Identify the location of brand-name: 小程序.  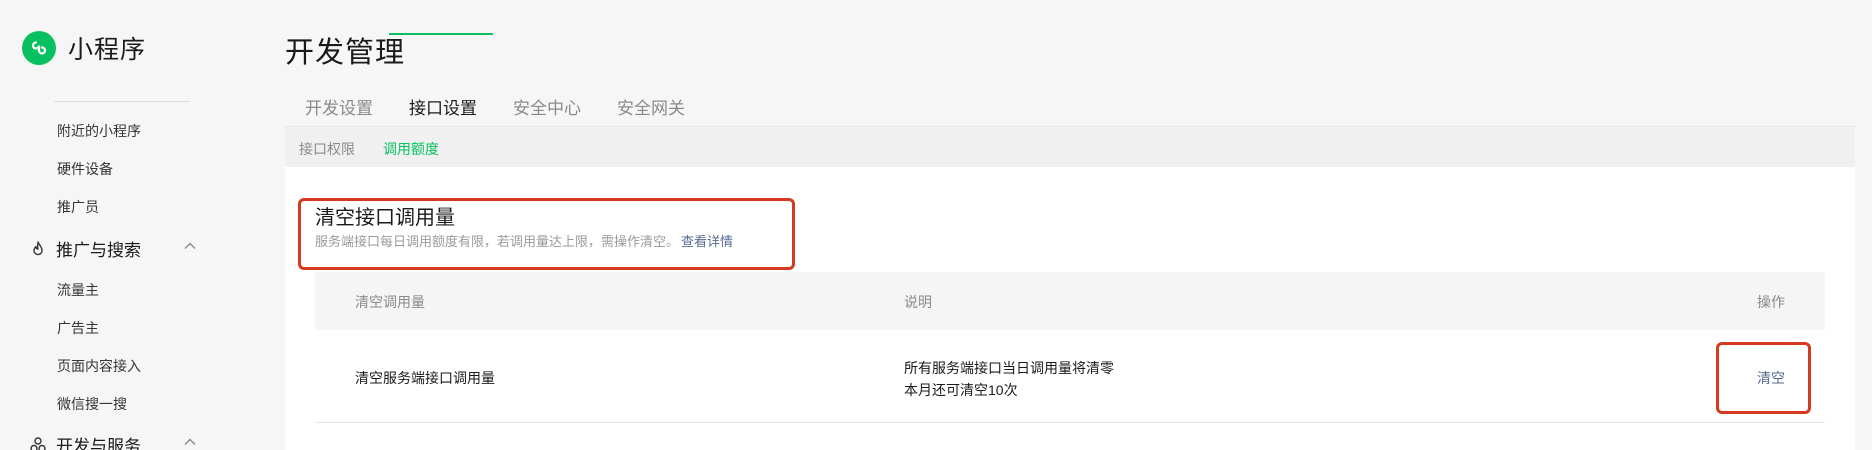
(107, 50).